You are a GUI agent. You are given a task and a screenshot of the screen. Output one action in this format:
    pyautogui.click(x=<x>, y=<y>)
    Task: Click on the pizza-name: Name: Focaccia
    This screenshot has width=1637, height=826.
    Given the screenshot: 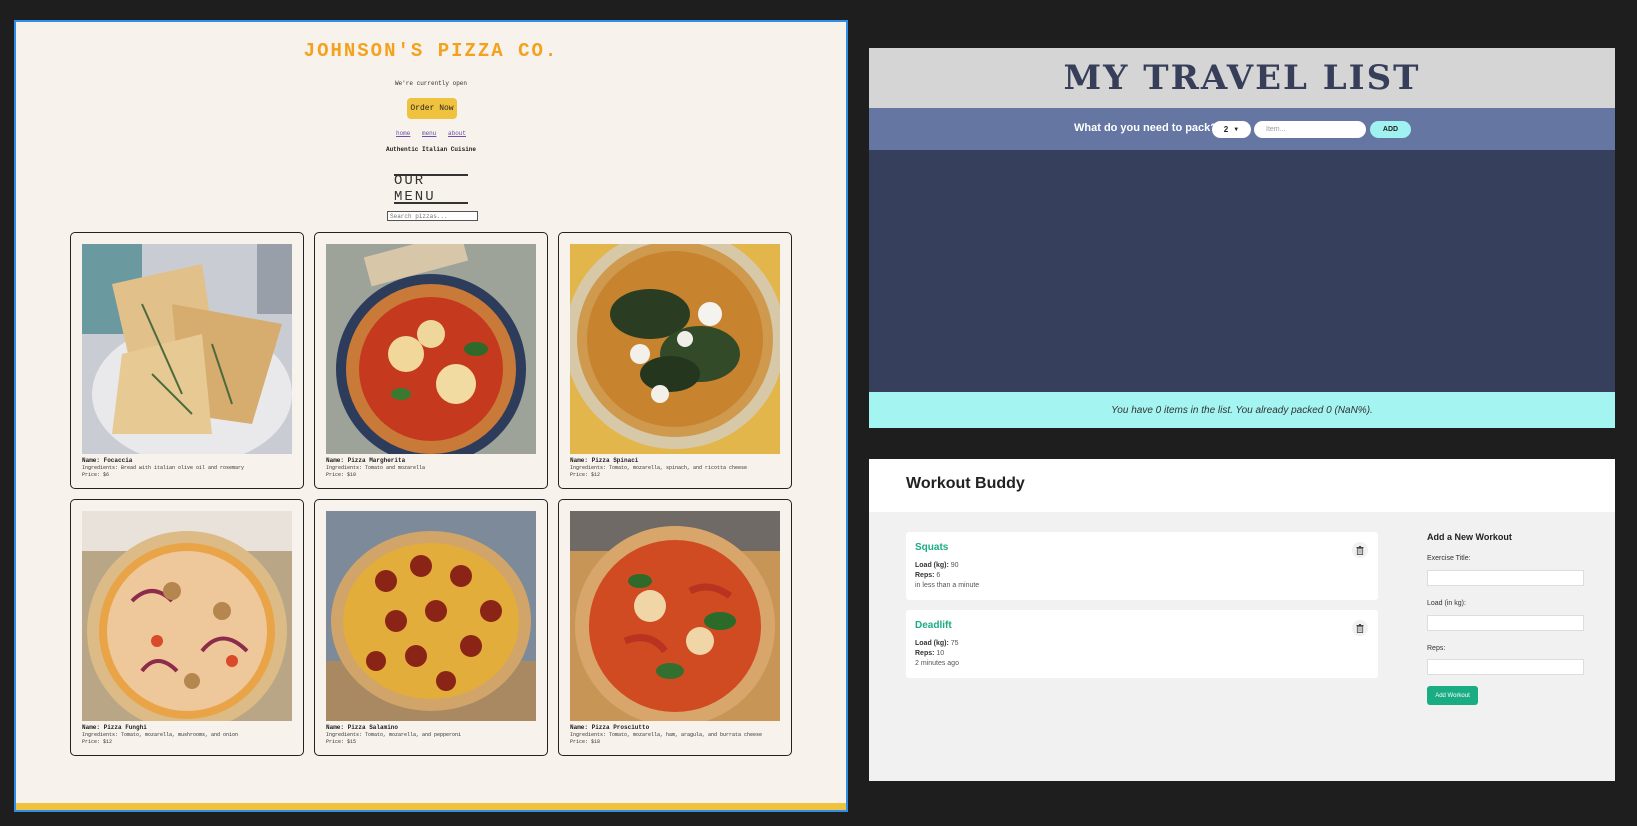 What is the action you would take?
    pyautogui.click(x=107, y=460)
    